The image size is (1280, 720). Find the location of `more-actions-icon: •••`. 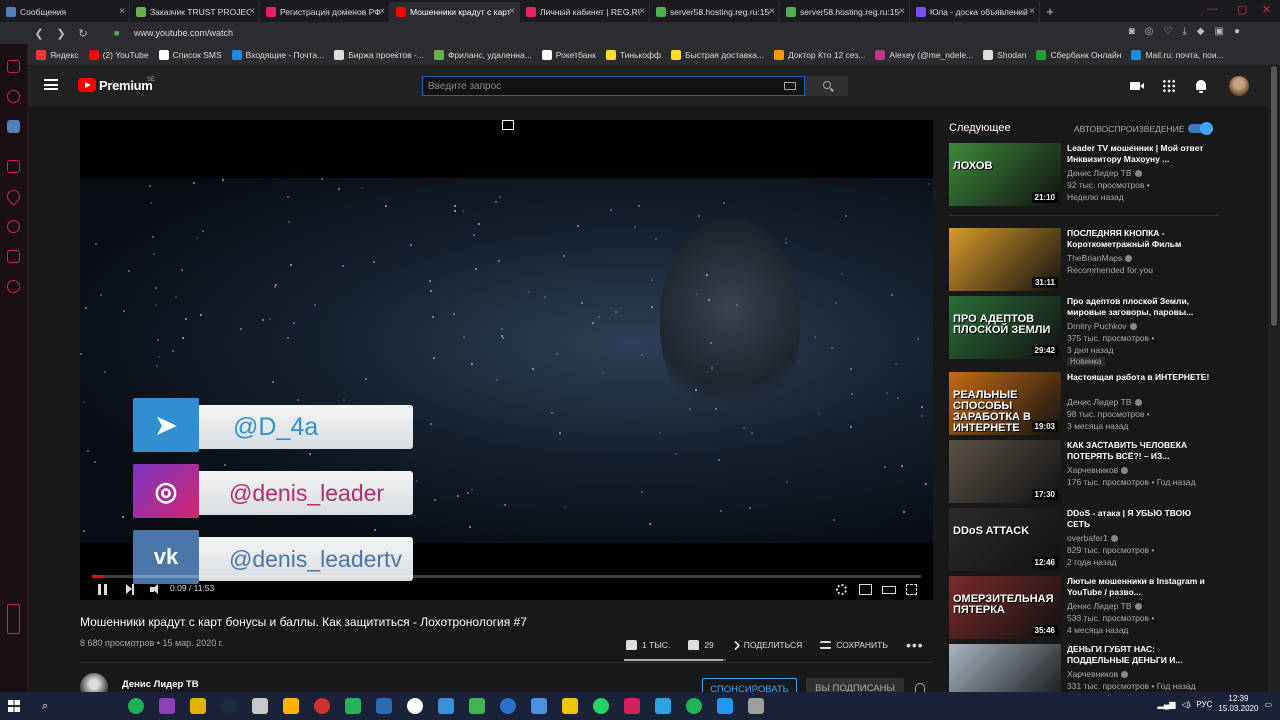

more-actions-icon: ••• is located at coordinates (915, 645).